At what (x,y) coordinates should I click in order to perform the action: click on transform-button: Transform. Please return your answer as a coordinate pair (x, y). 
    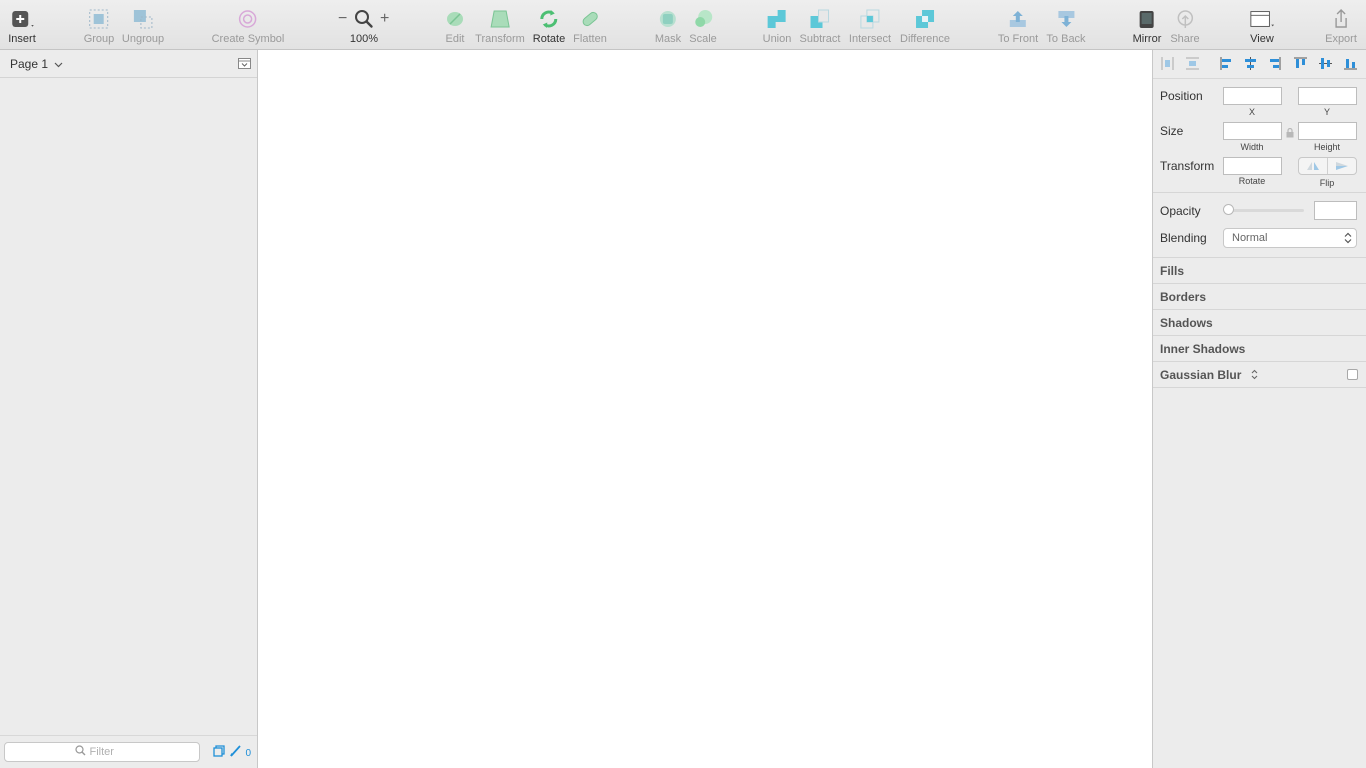
    Looking at the image, I should click on (500, 26).